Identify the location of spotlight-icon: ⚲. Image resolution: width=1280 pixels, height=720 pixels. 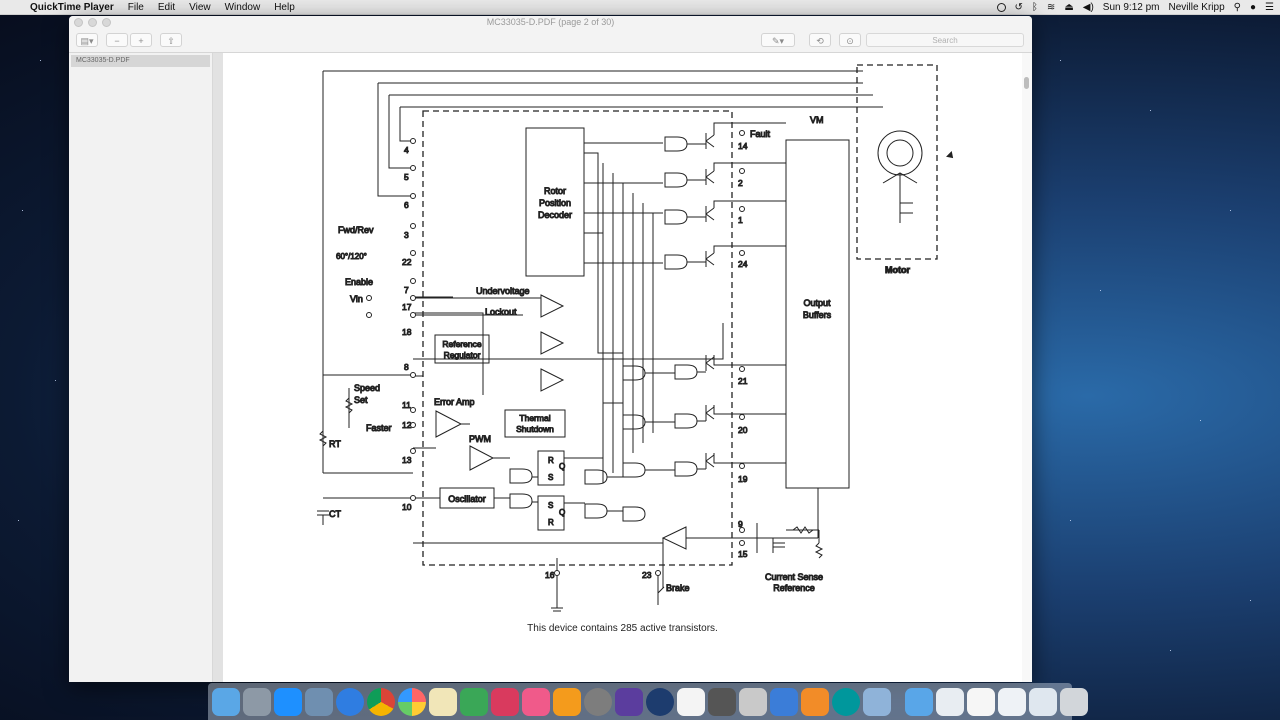
(1237, 7).